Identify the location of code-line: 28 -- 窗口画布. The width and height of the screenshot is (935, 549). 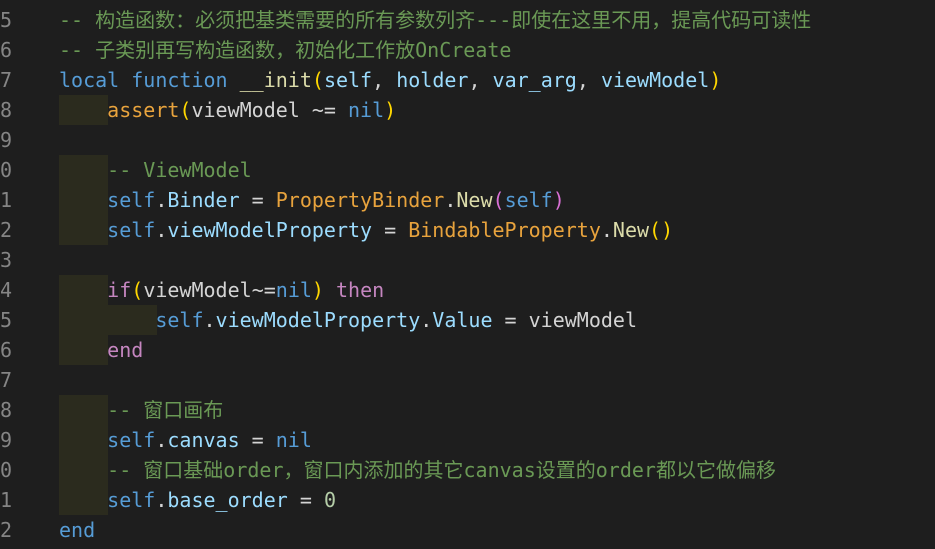
(467, 410).